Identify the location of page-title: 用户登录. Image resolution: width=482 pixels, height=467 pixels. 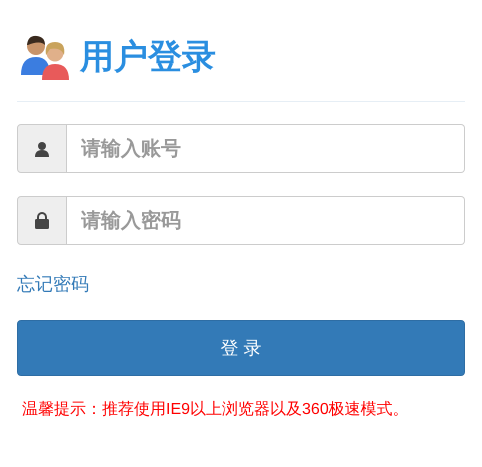
(148, 57).